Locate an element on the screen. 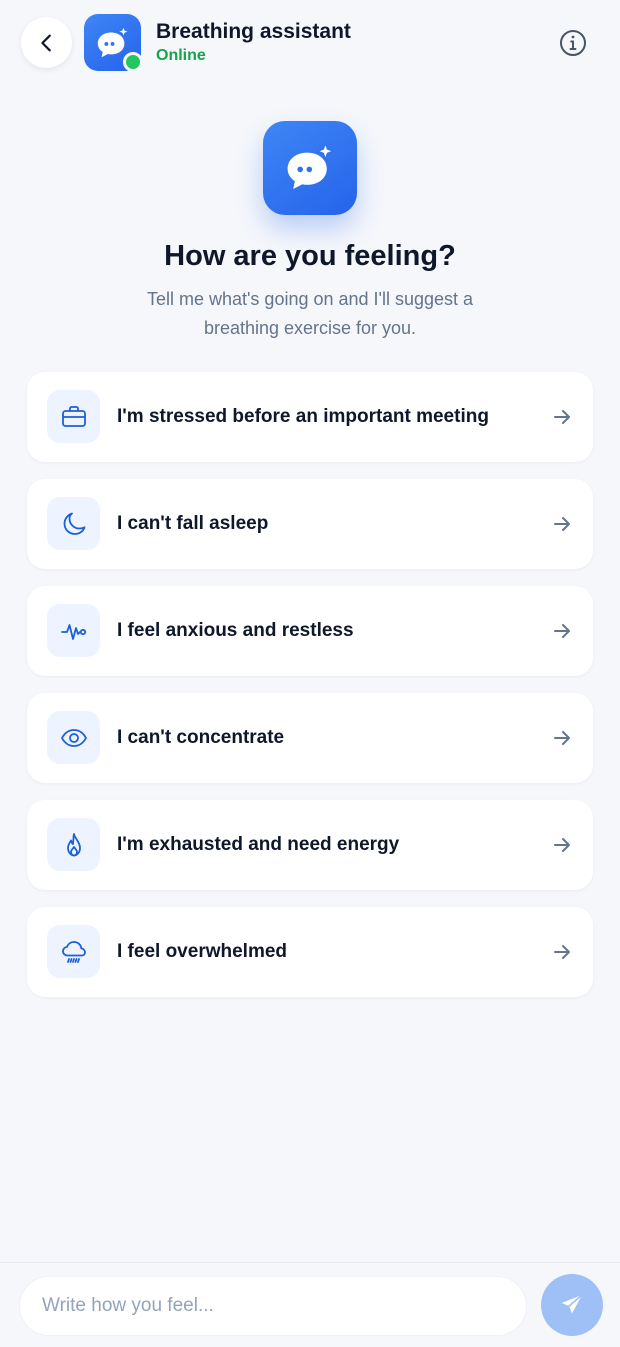 The height and width of the screenshot is (1347, 620). chat-sparkle-icon is located at coordinates (311, 165).